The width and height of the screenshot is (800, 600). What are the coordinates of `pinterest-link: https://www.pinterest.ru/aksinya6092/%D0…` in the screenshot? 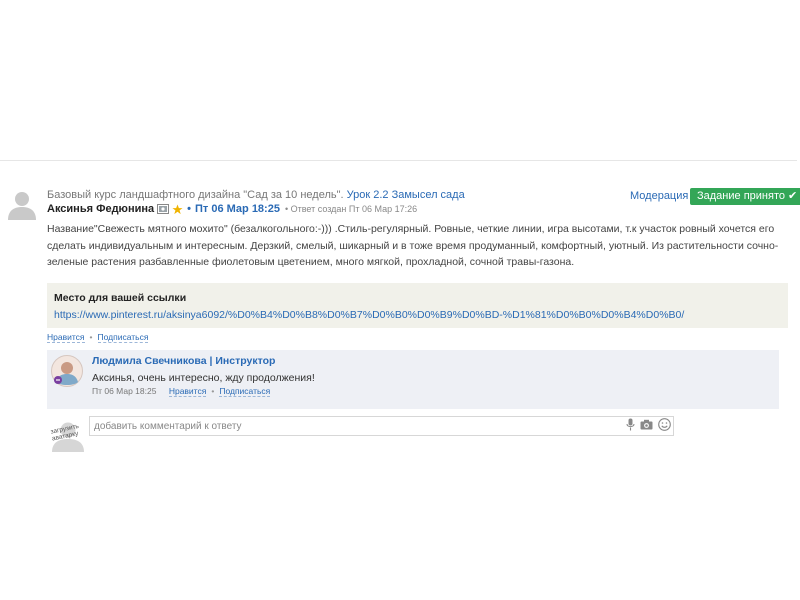 It's located at (369, 315).